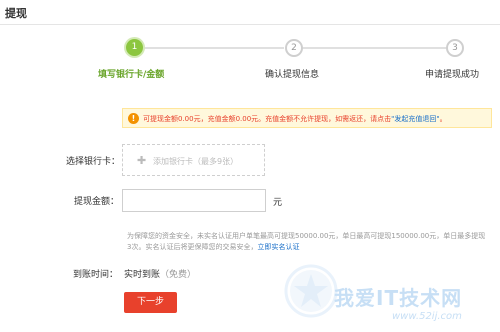 This screenshot has height=332, width=500. I want to click on add-bank-card-button: ✚ 添加银行卡（最多9张）, so click(193, 160).